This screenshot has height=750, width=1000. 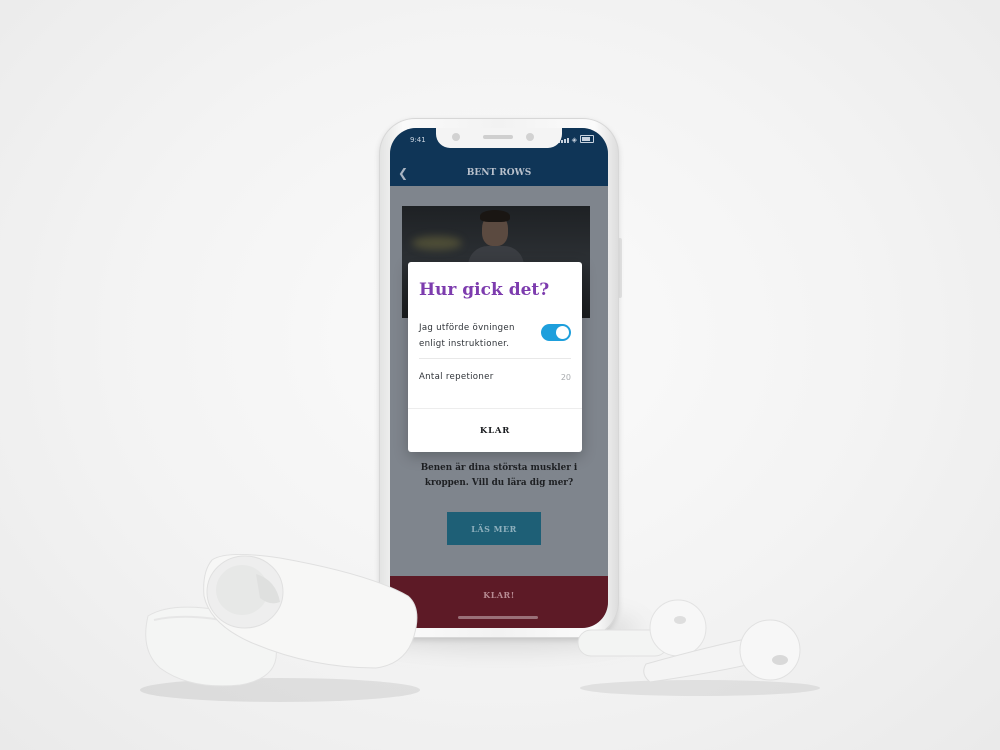 I want to click on airpods-case, so click(x=280, y=627).